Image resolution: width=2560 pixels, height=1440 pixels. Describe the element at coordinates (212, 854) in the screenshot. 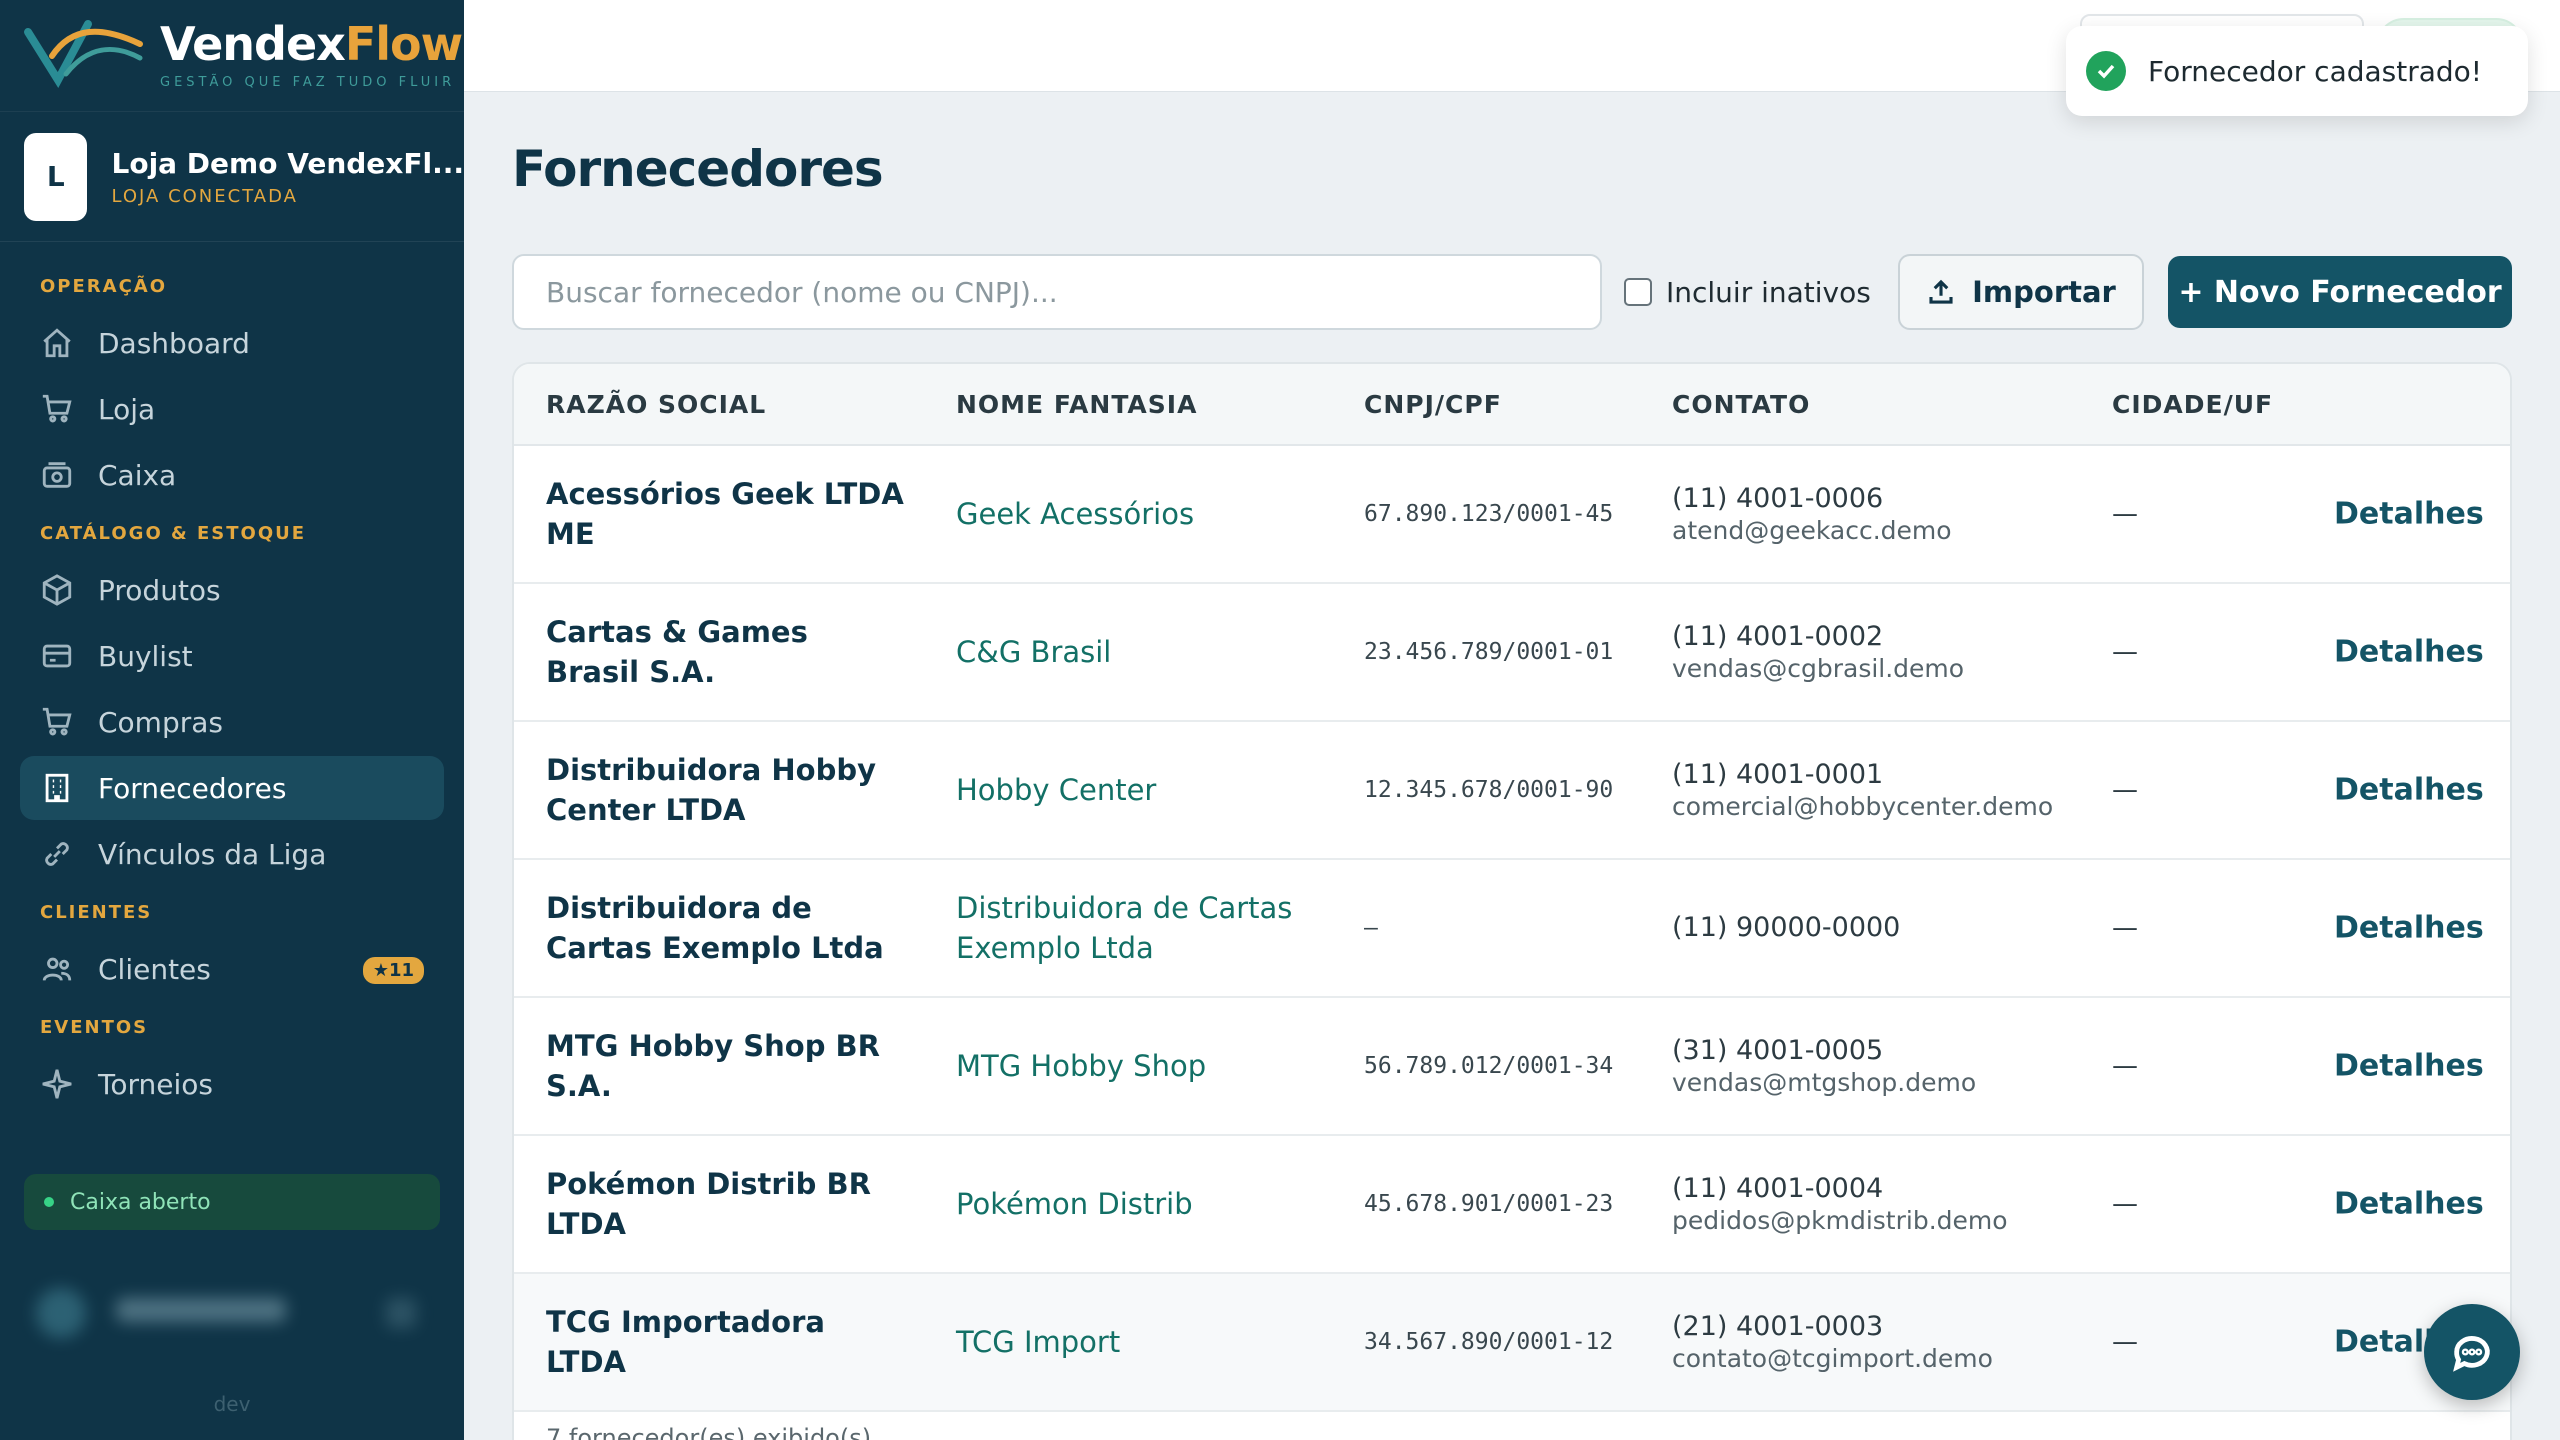

I see `sidebar-item-label: Vínculos da Liga` at that location.